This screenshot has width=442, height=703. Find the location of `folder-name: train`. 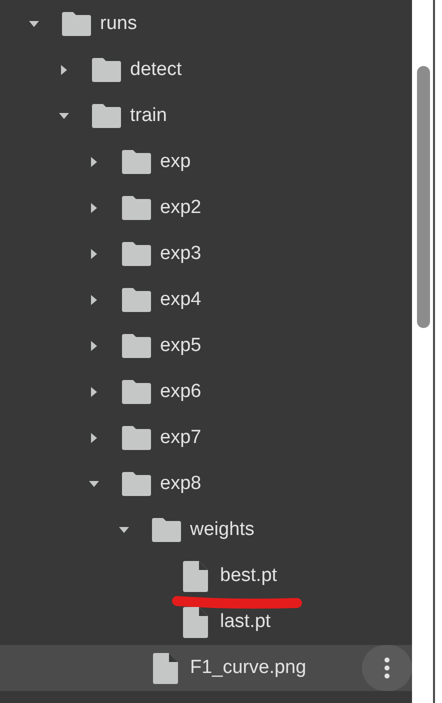

folder-name: train is located at coordinates (148, 116).